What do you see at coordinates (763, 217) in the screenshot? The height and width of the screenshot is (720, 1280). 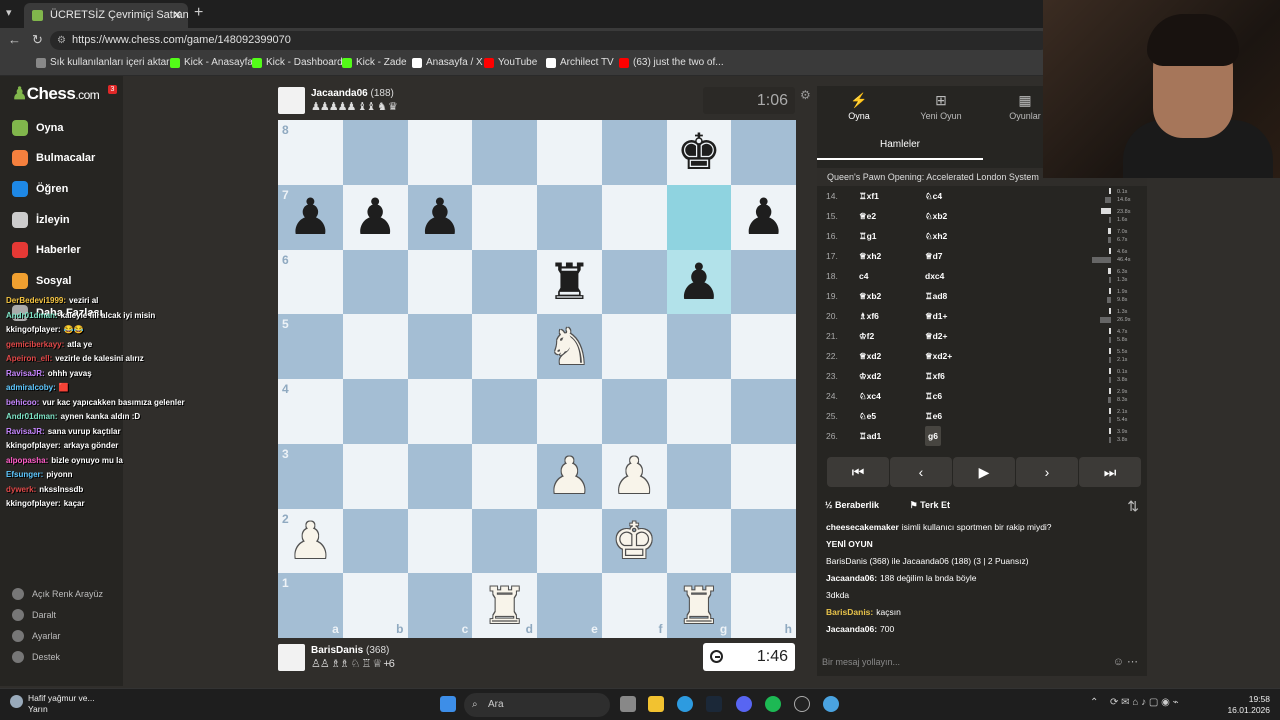 I see `square-h7: ♟` at bounding box center [763, 217].